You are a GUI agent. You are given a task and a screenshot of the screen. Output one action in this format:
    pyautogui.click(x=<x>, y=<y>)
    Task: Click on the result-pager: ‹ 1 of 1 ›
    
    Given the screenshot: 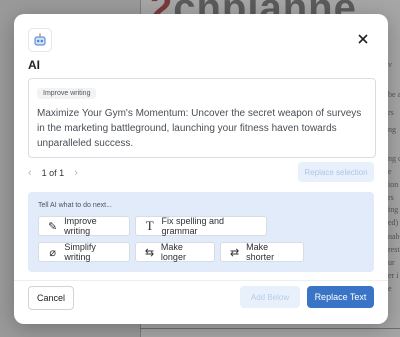 What is the action you would take?
    pyautogui.click(x=53, y=173)
    